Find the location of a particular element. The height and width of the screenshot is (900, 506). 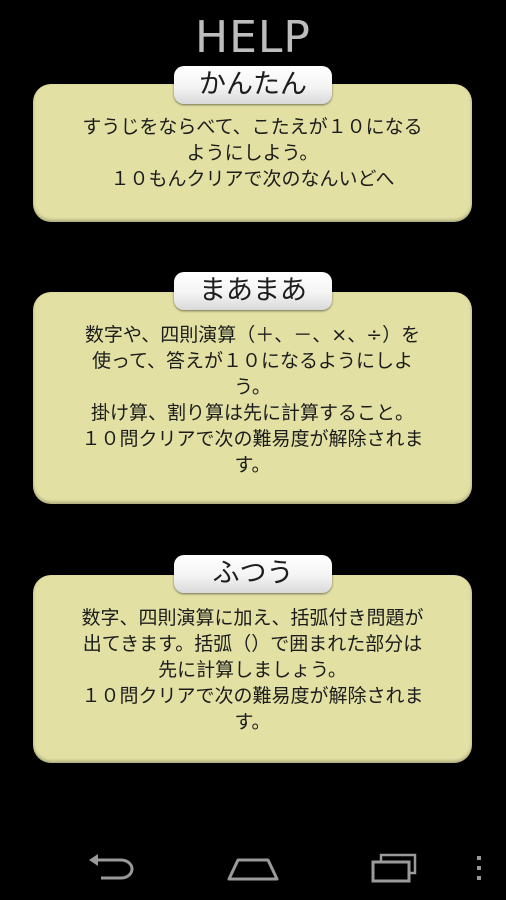

back-button is located at coordinates (112, 868).